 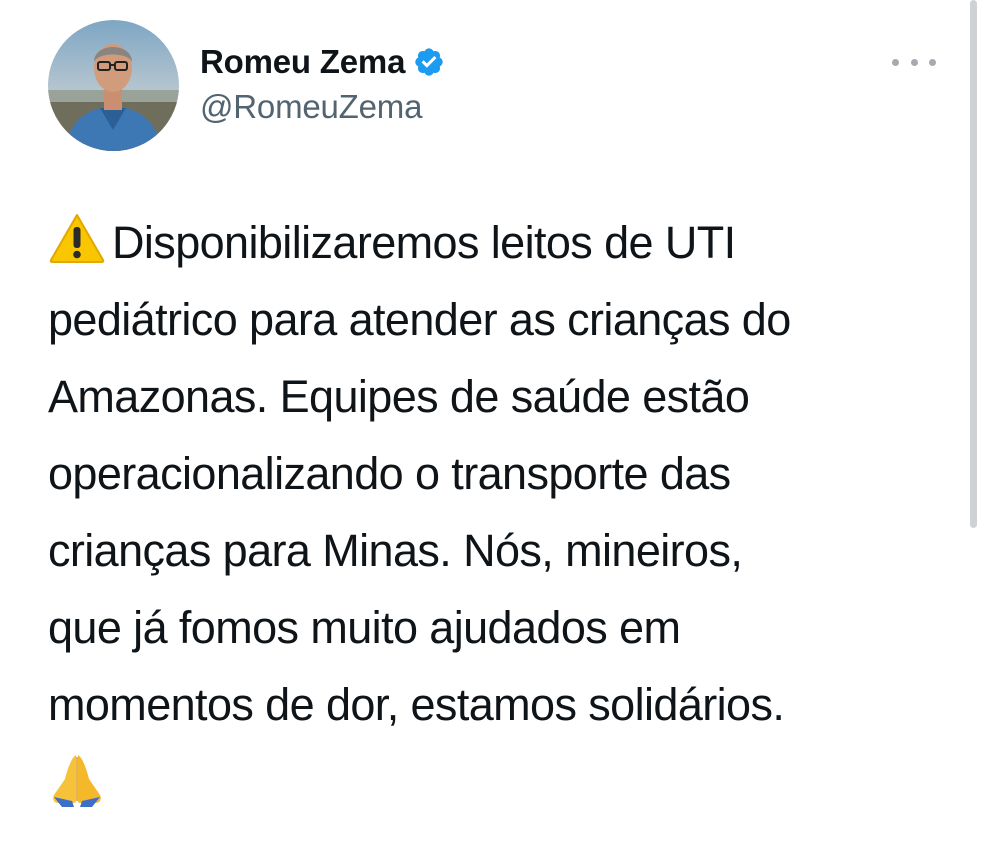 What do you see at coordinates (419, 319) in the screenshot?
I see `tweet-line: pediátrico para atender as crianças do` at bounding box center [419, 319].